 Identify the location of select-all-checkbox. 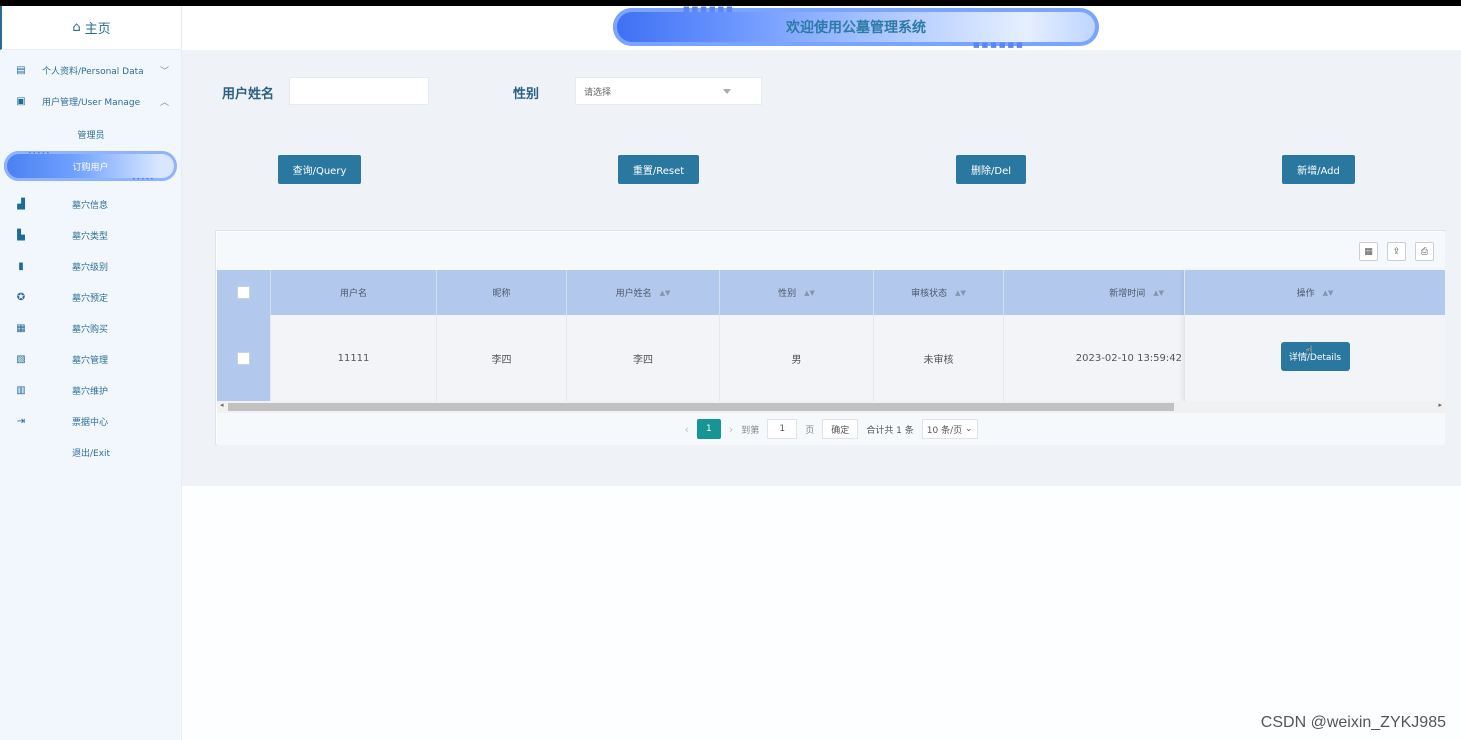
(243, 292).